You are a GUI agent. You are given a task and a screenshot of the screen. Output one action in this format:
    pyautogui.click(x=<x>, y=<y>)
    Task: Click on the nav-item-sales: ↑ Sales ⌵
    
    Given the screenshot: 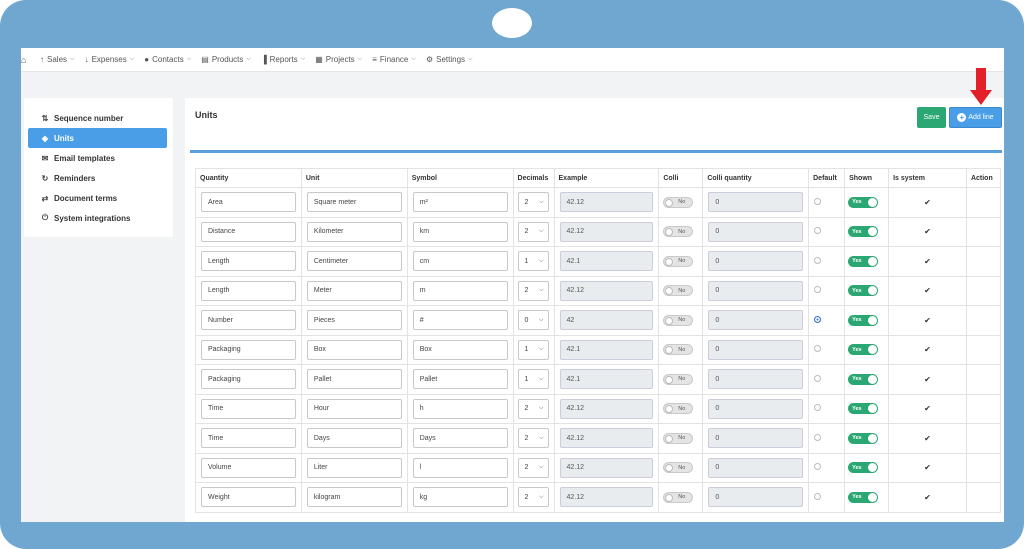 What is the action you would take?
    pyautogui.click(x=57, y=59)
    